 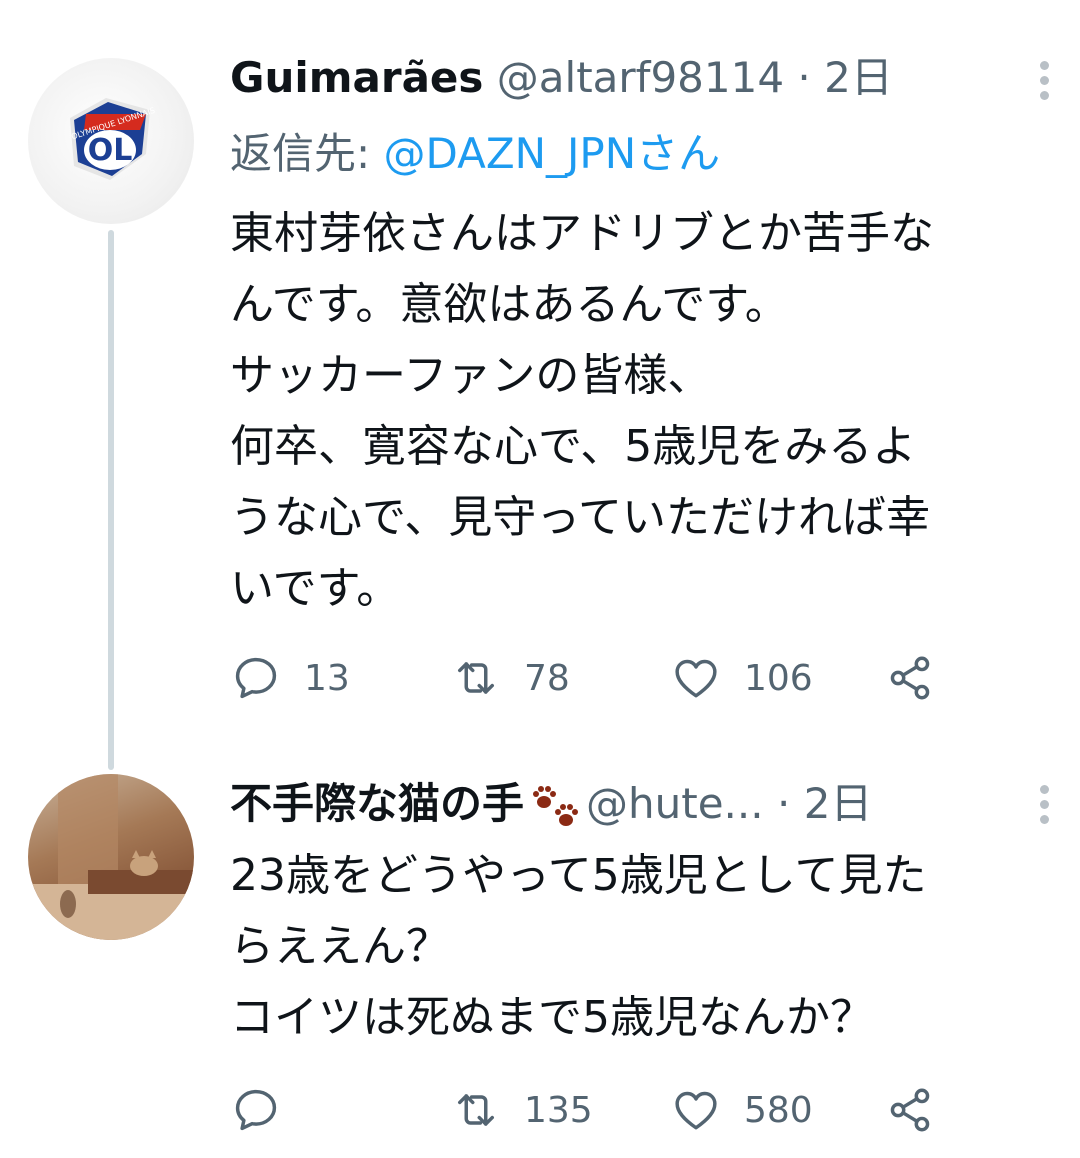 I want to click on like-count: 106, so click(x=778, y=678).